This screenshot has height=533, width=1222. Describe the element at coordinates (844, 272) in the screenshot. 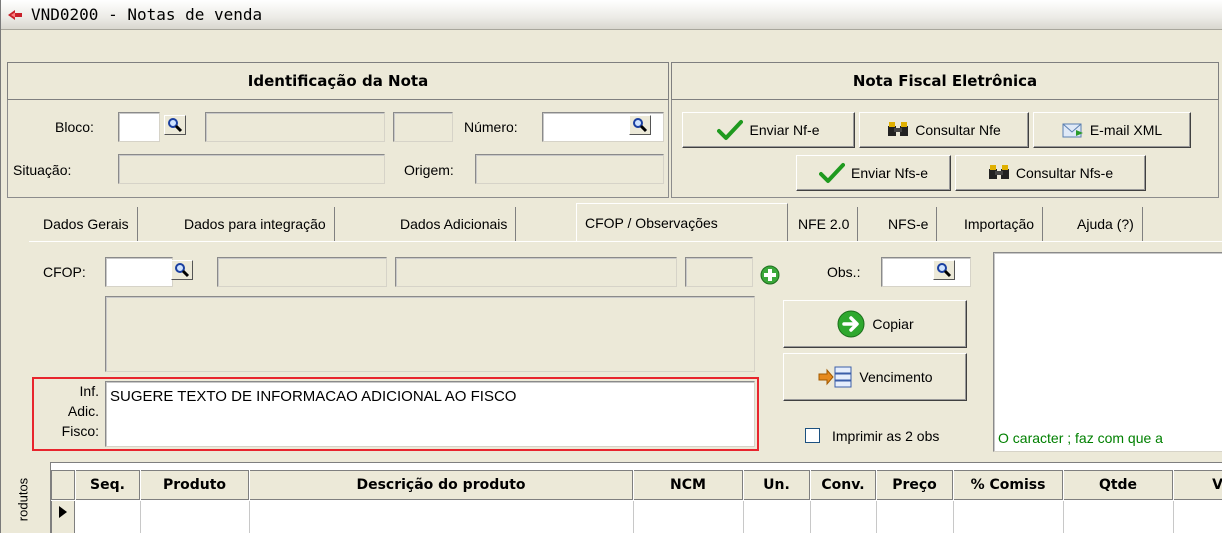

I see `obs-label: Obs.:` at that location.